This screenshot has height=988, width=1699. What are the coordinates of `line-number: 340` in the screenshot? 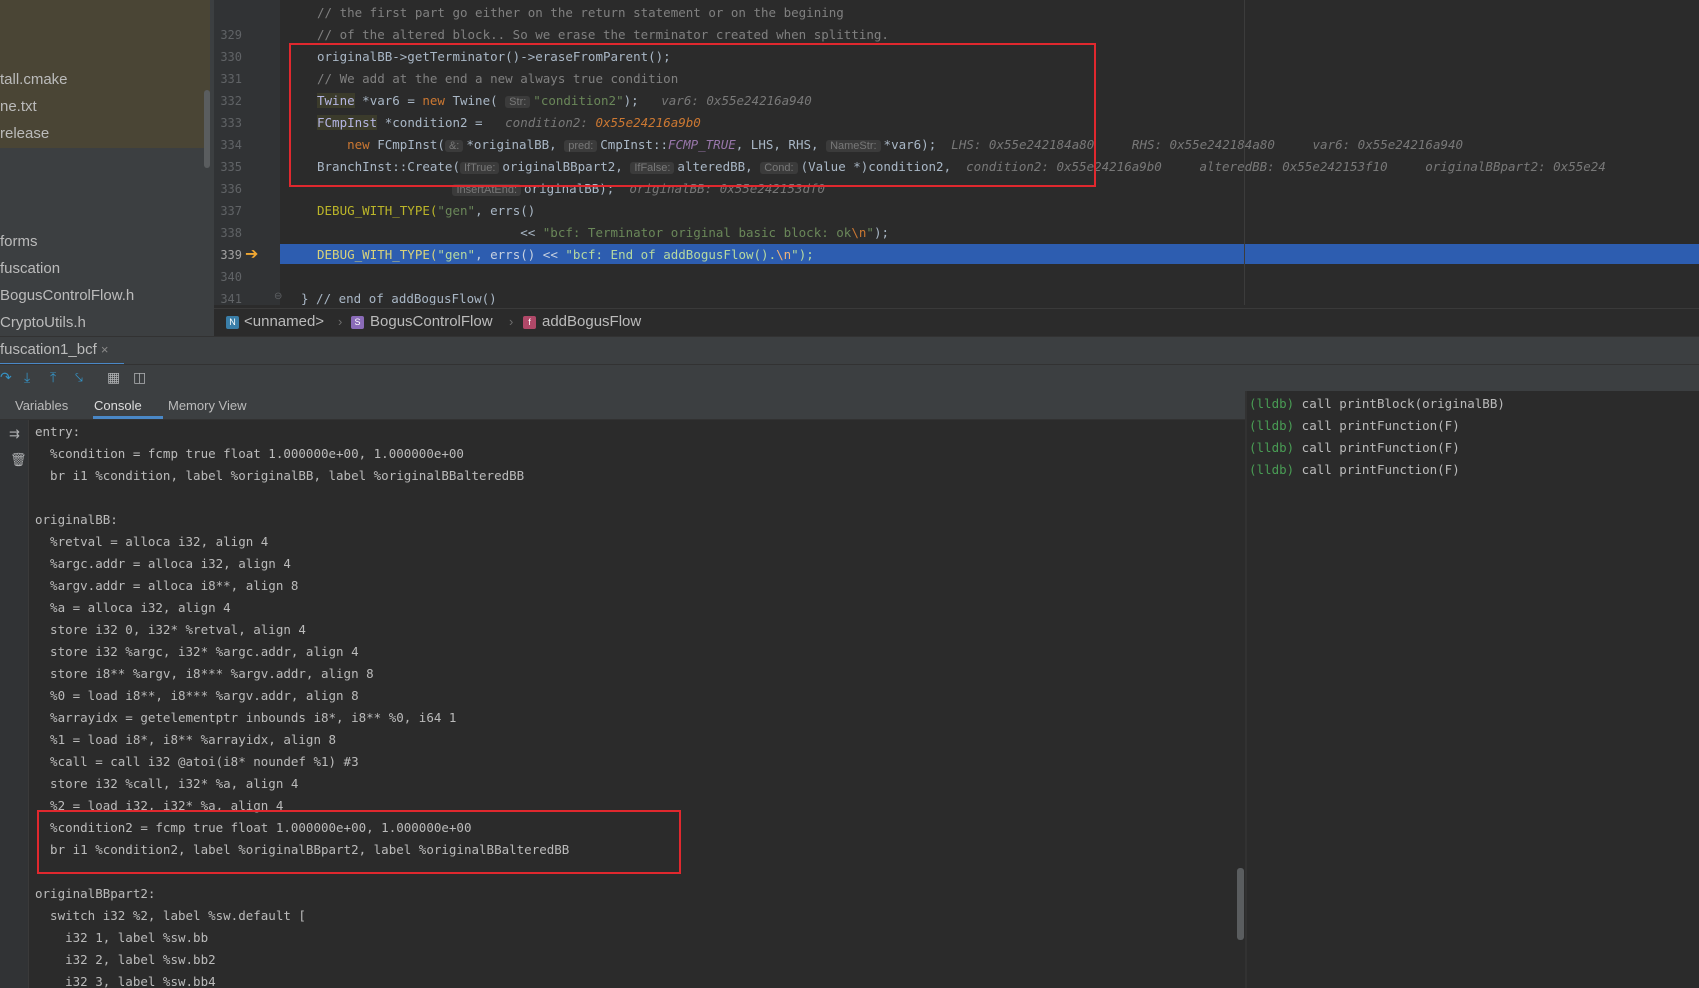 It's located at (231, 277).